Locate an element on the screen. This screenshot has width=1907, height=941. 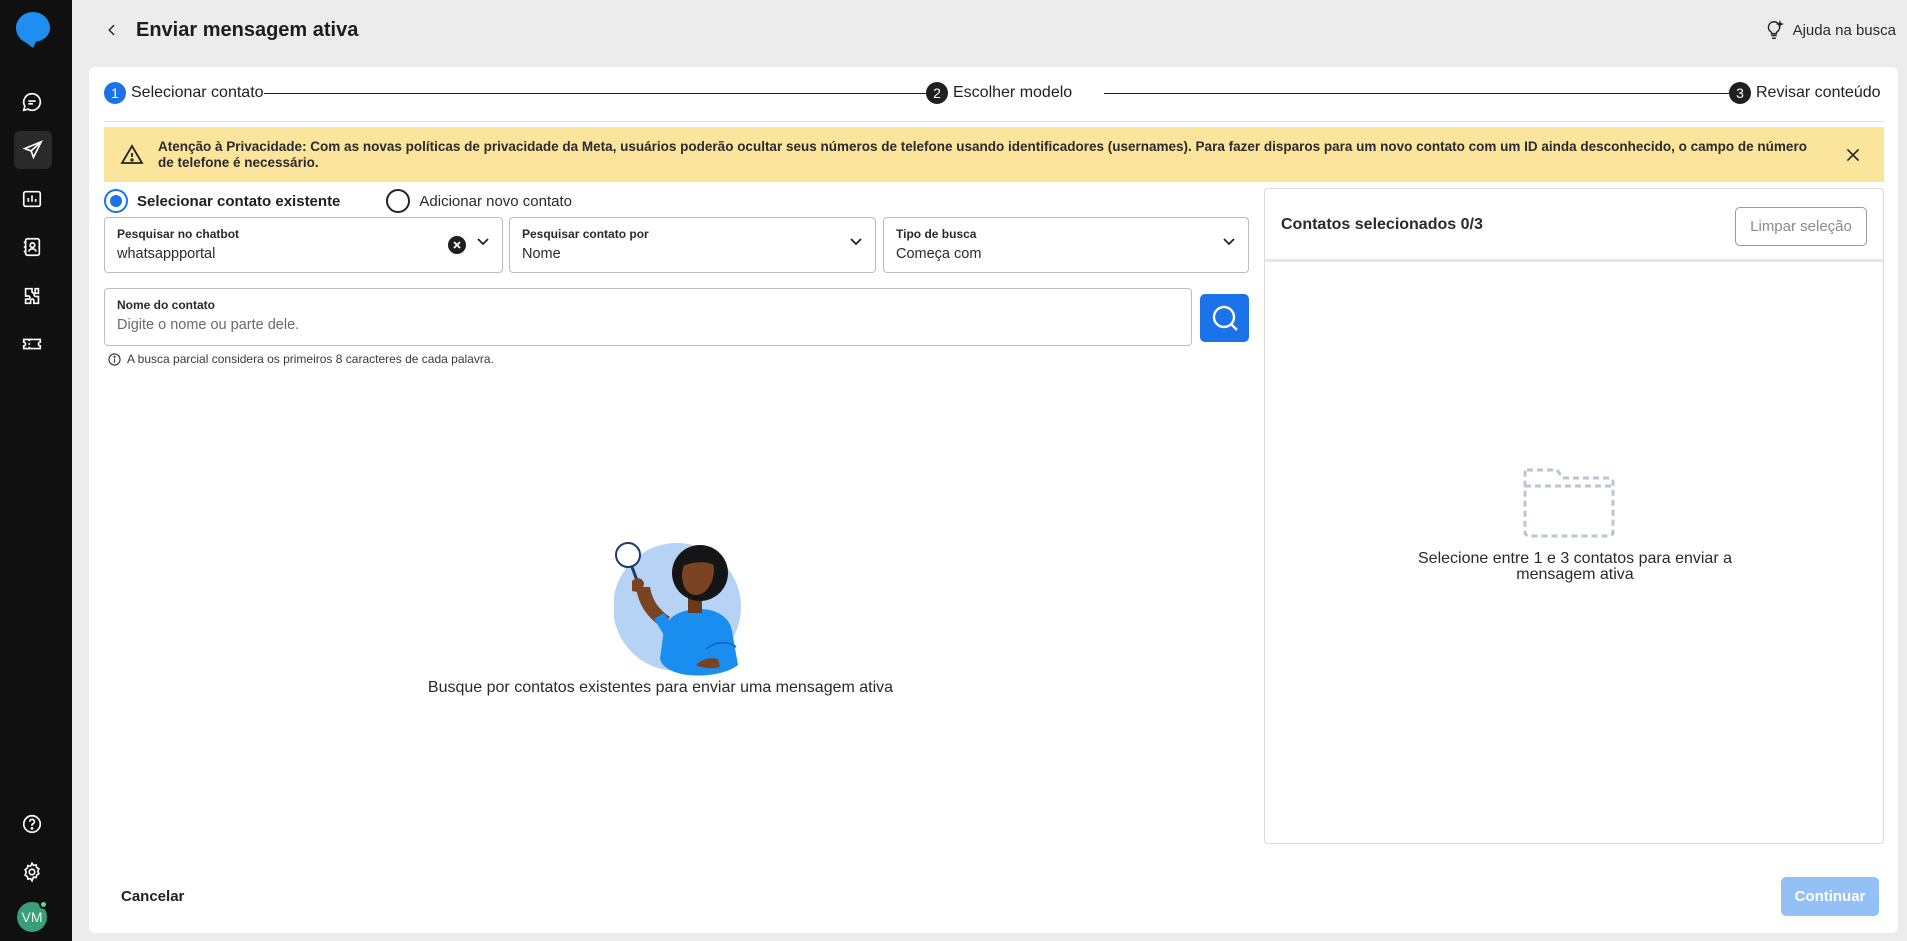
divider is located at coordinates (994, 121).